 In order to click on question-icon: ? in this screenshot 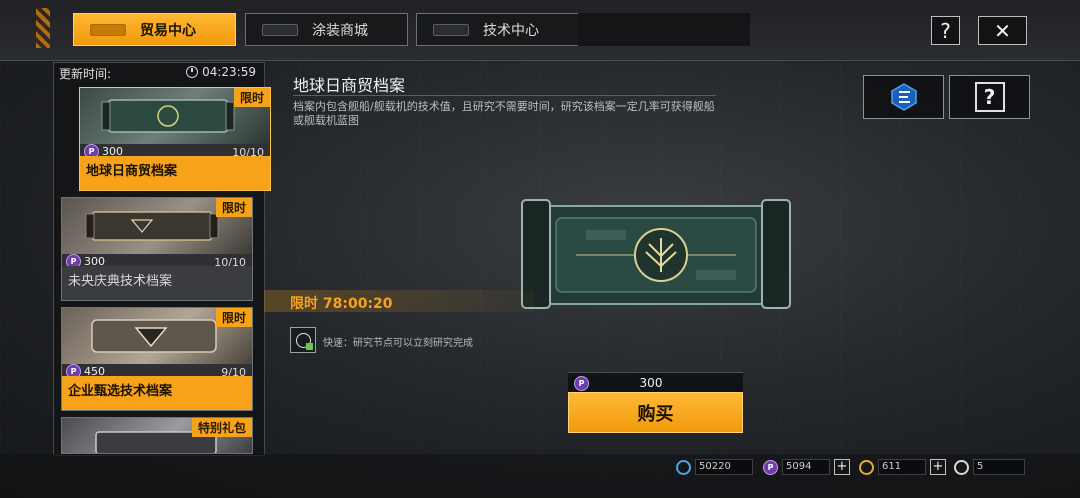, I will do `click(989, 97)`.